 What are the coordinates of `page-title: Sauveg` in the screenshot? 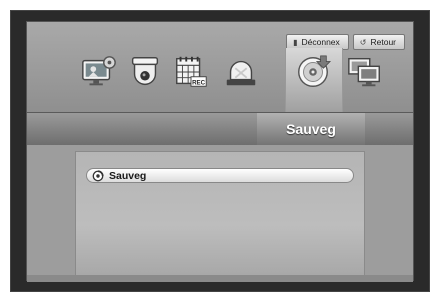 It's located at (311, 129).